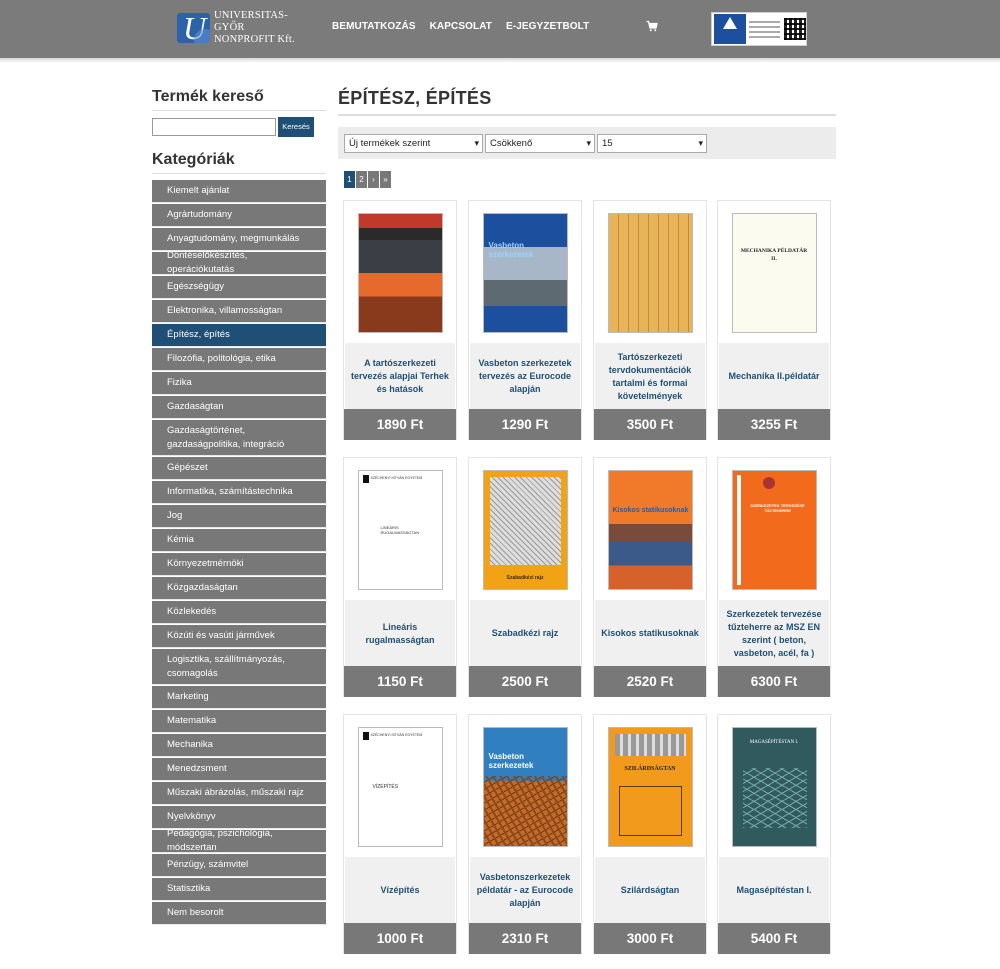 The width and height of the screenshot is (1000, 969). What do you see at coordinates (374, 26) in the screenshot?
I see `nav-bemutatkozas: BEMUTATKOZÁS` at bounding box center [374, 26].